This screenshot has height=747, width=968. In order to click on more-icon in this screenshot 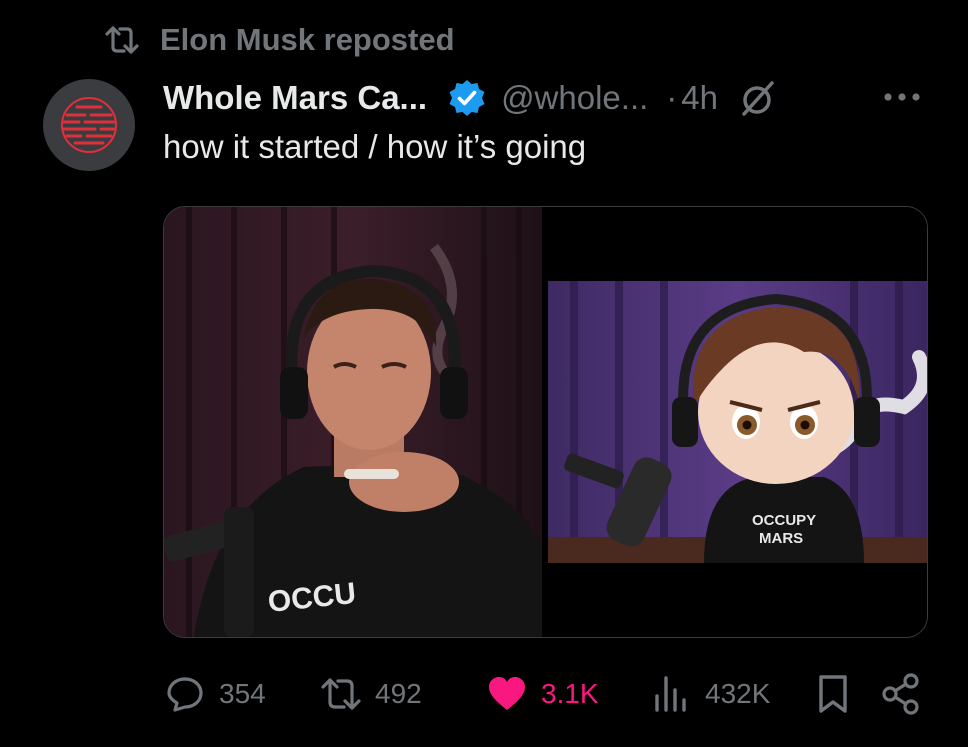, I will do `click(902, 97)`.